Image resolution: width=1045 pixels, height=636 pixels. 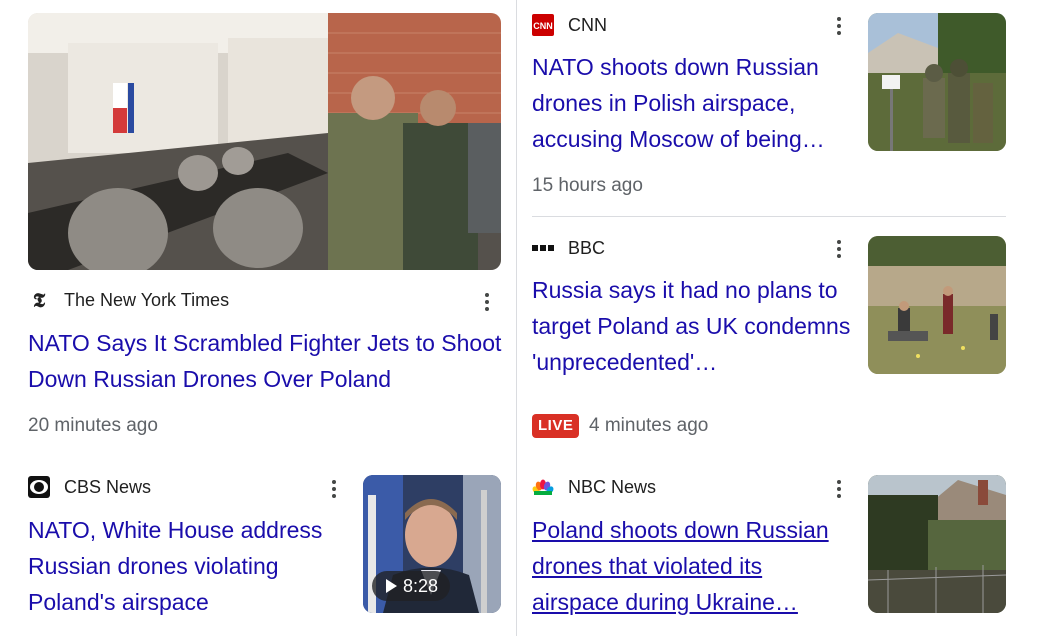 I want to click on story-3-time: 4 minutes ago, so click(x=649, y=425).